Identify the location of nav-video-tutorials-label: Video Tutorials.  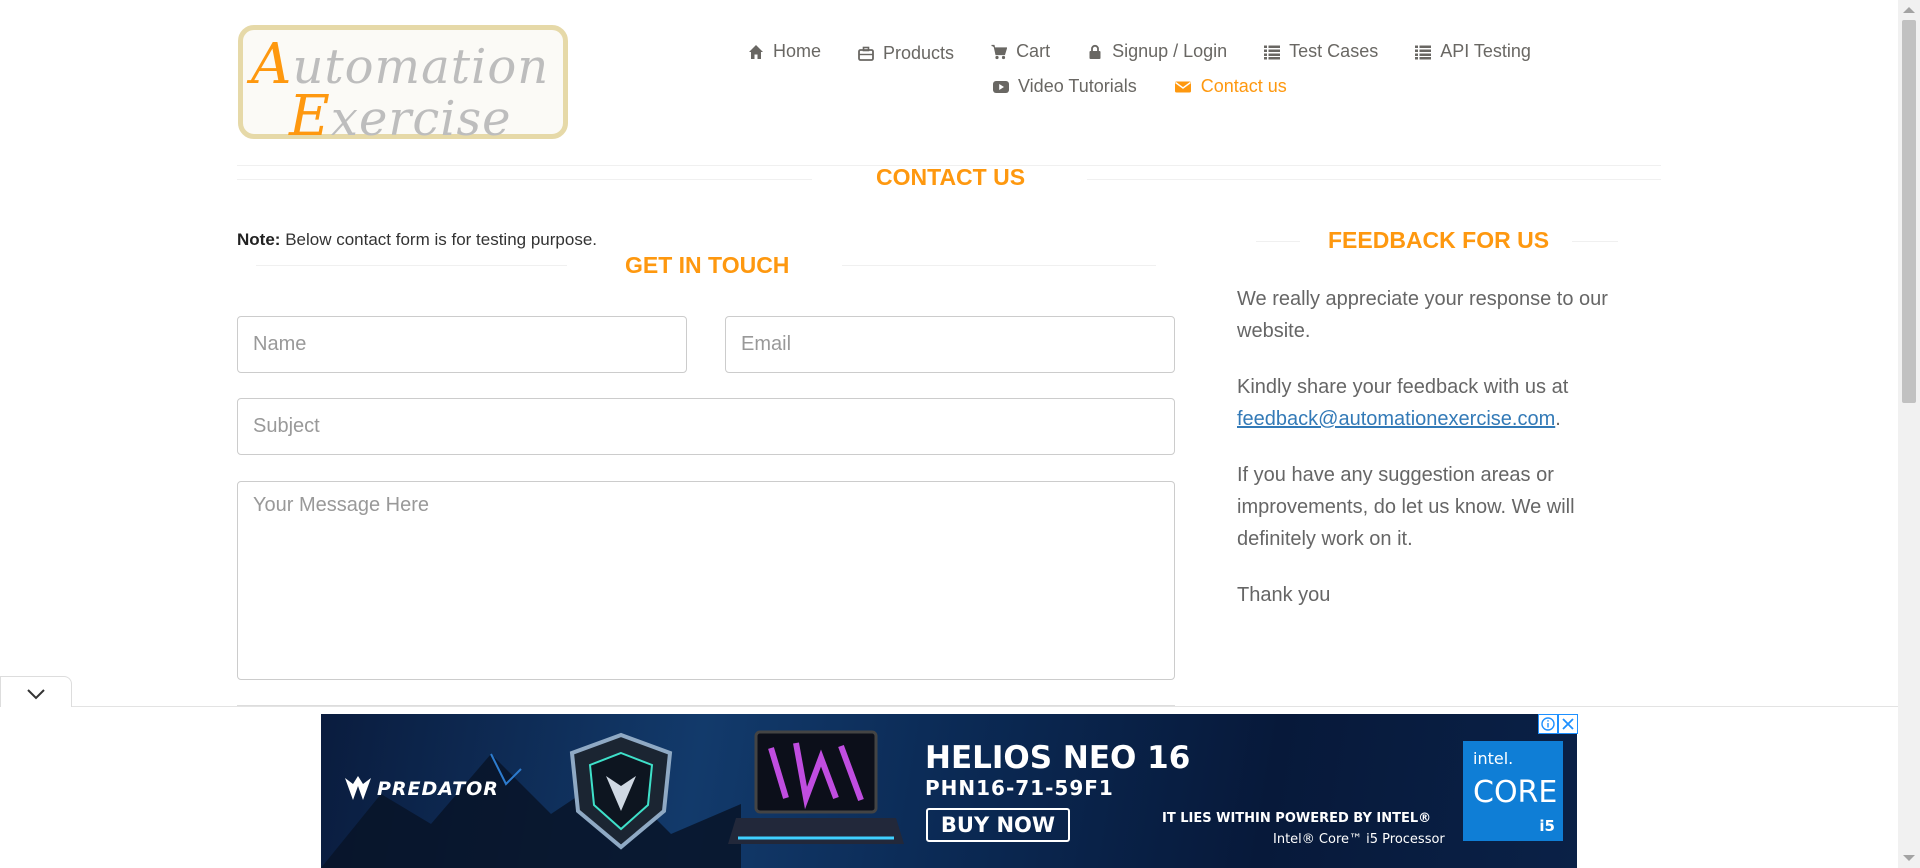
(1077, 86).